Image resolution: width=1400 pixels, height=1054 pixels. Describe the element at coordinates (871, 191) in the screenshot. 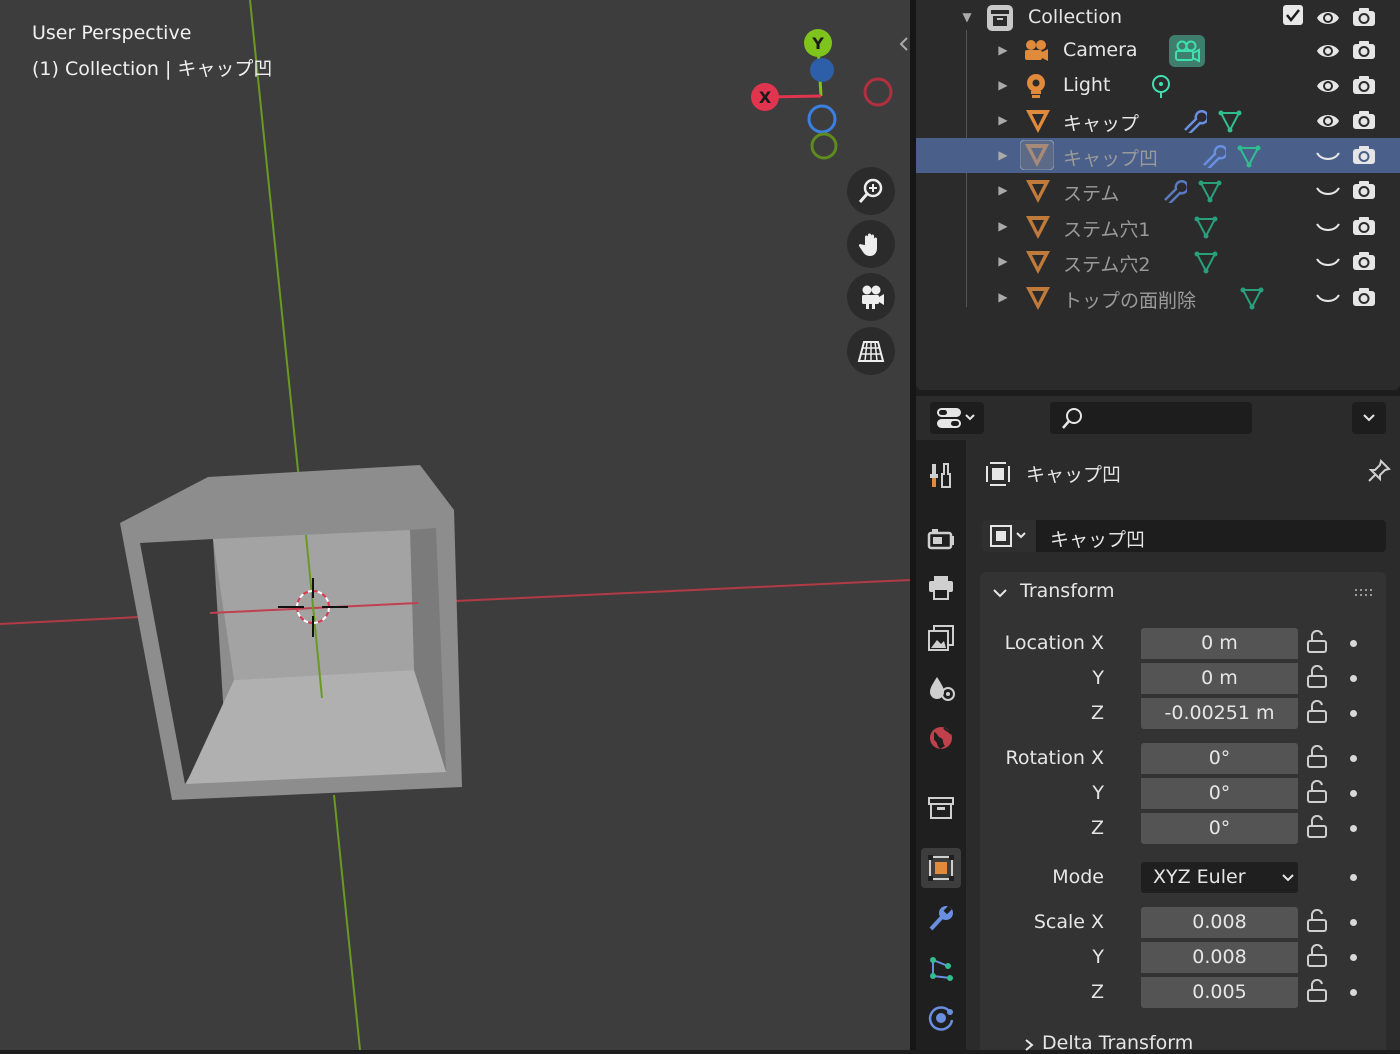

I see `zoom-button` at that location.